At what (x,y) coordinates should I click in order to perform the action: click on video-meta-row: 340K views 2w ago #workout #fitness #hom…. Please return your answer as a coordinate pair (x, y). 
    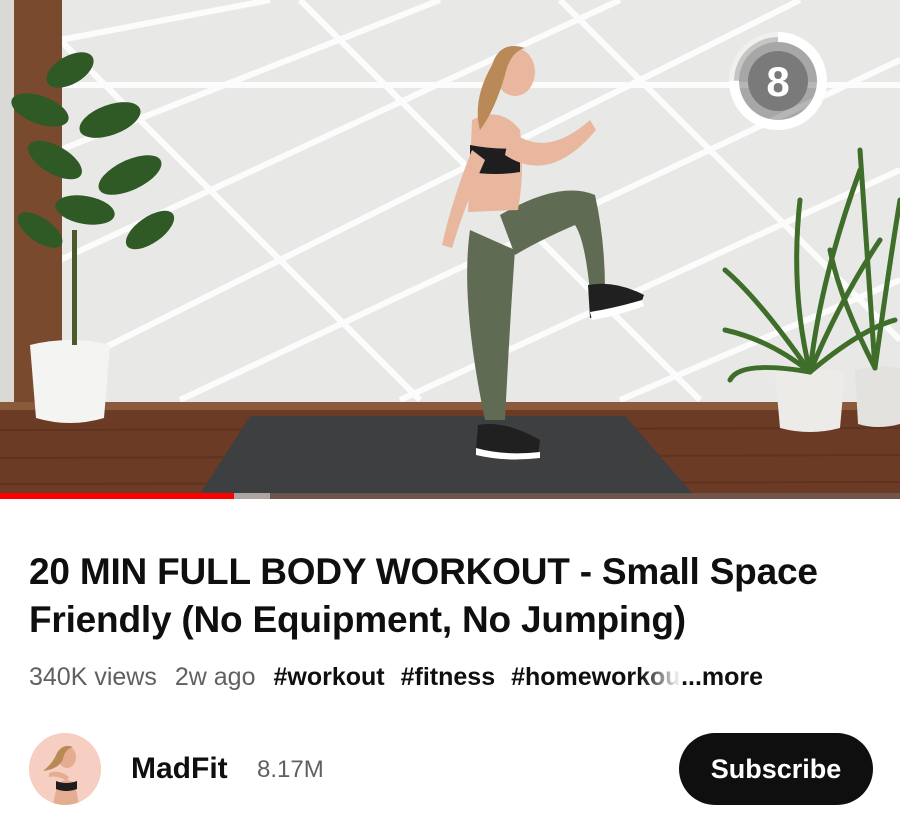
    Looking at the image, I should click on (449, 677).